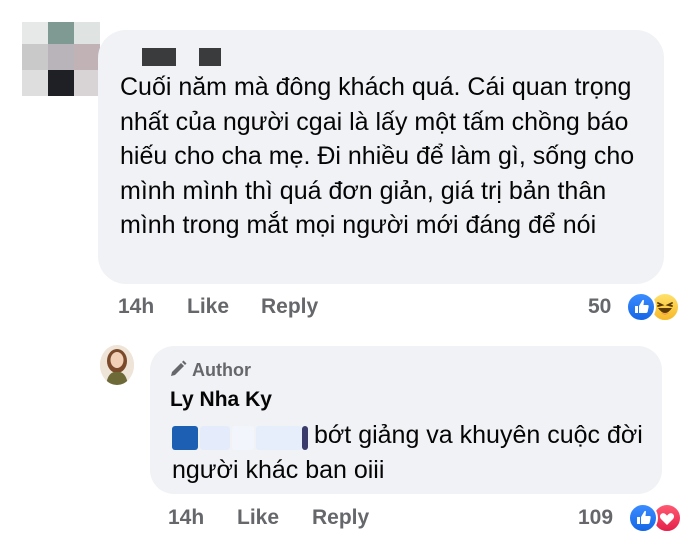 The width and height of the screenshot is (700, 546). Describe the element at coordinates (340, 518) in the screenshot. I see `reply-reply-button: Reply` at that location.